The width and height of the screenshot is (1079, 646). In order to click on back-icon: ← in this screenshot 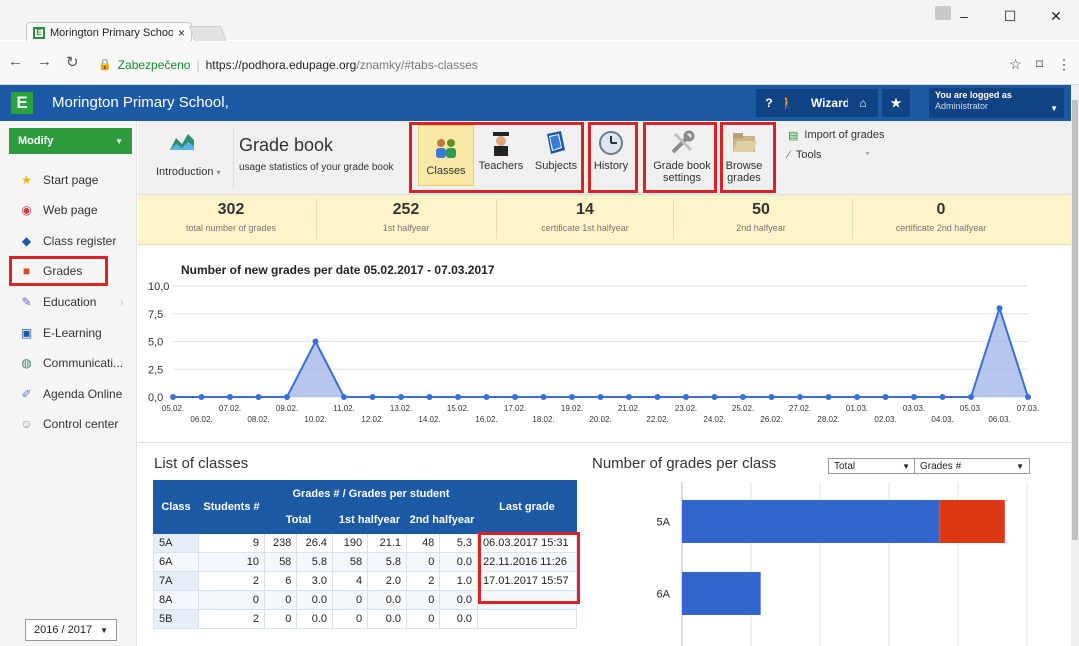, I will do `click(15, 62)`.